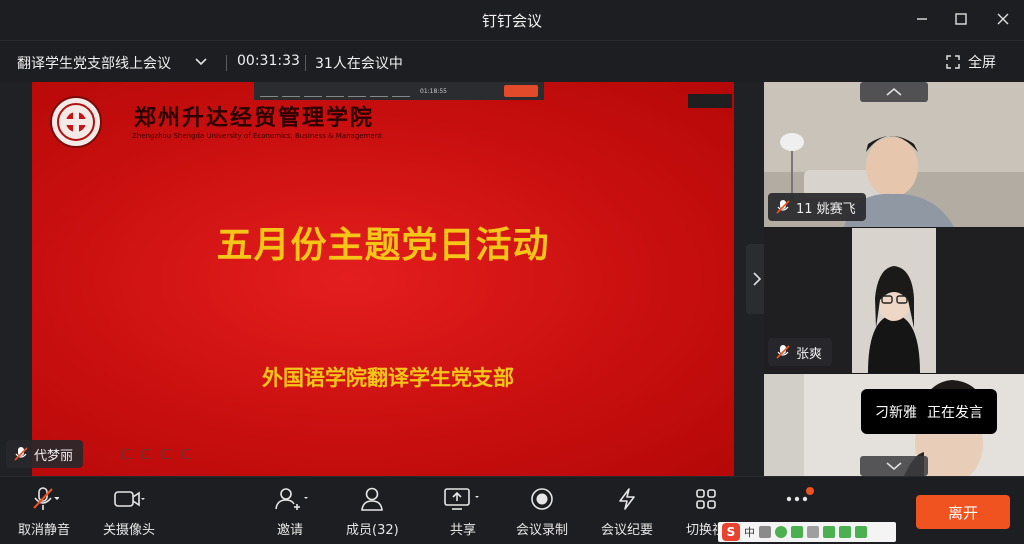  What do you see at coordinates (749, 532) in the screenshot?
I see `ime-mode: 中` at bounding box center [749, 532].